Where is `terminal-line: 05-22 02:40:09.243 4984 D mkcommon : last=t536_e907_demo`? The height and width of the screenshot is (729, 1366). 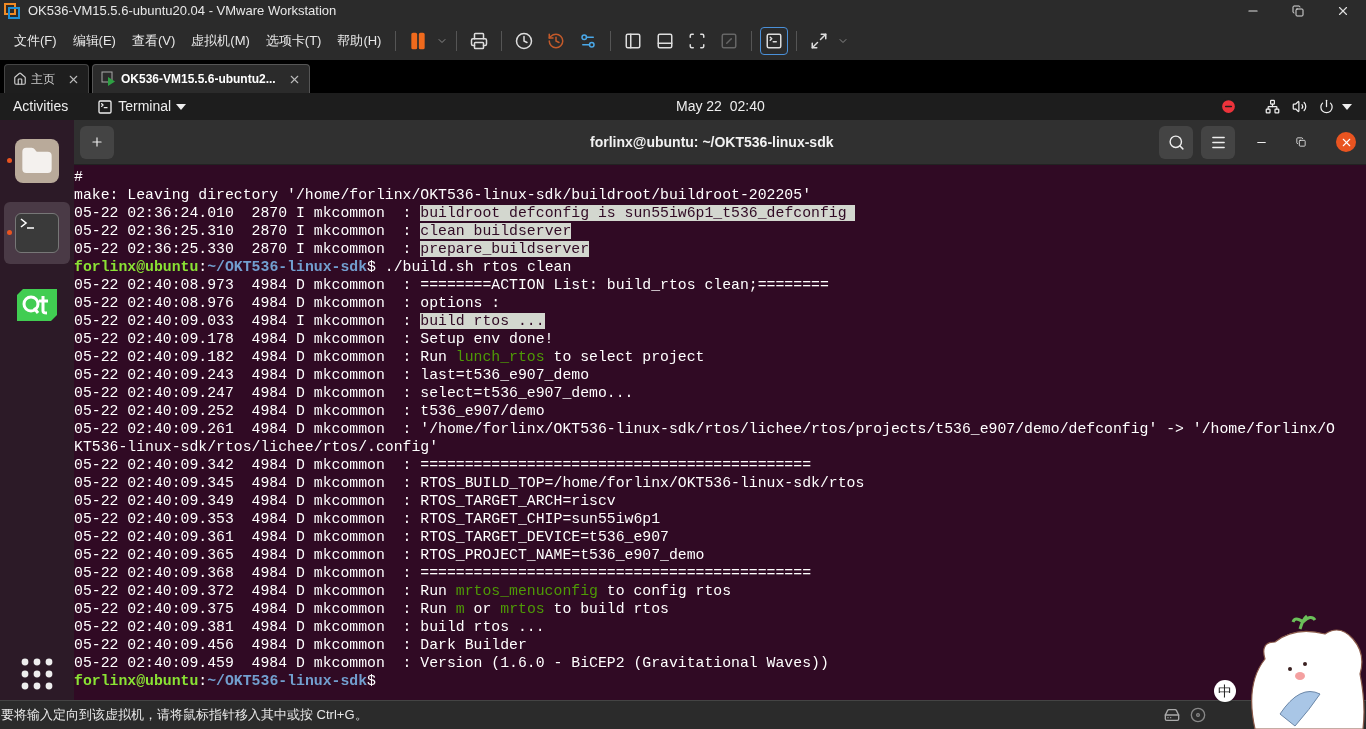 terminal-line: 05-22 02:40:09.243 4984 D mkcommon : last=t536_e907_demo is located at coordinates (331, 375).